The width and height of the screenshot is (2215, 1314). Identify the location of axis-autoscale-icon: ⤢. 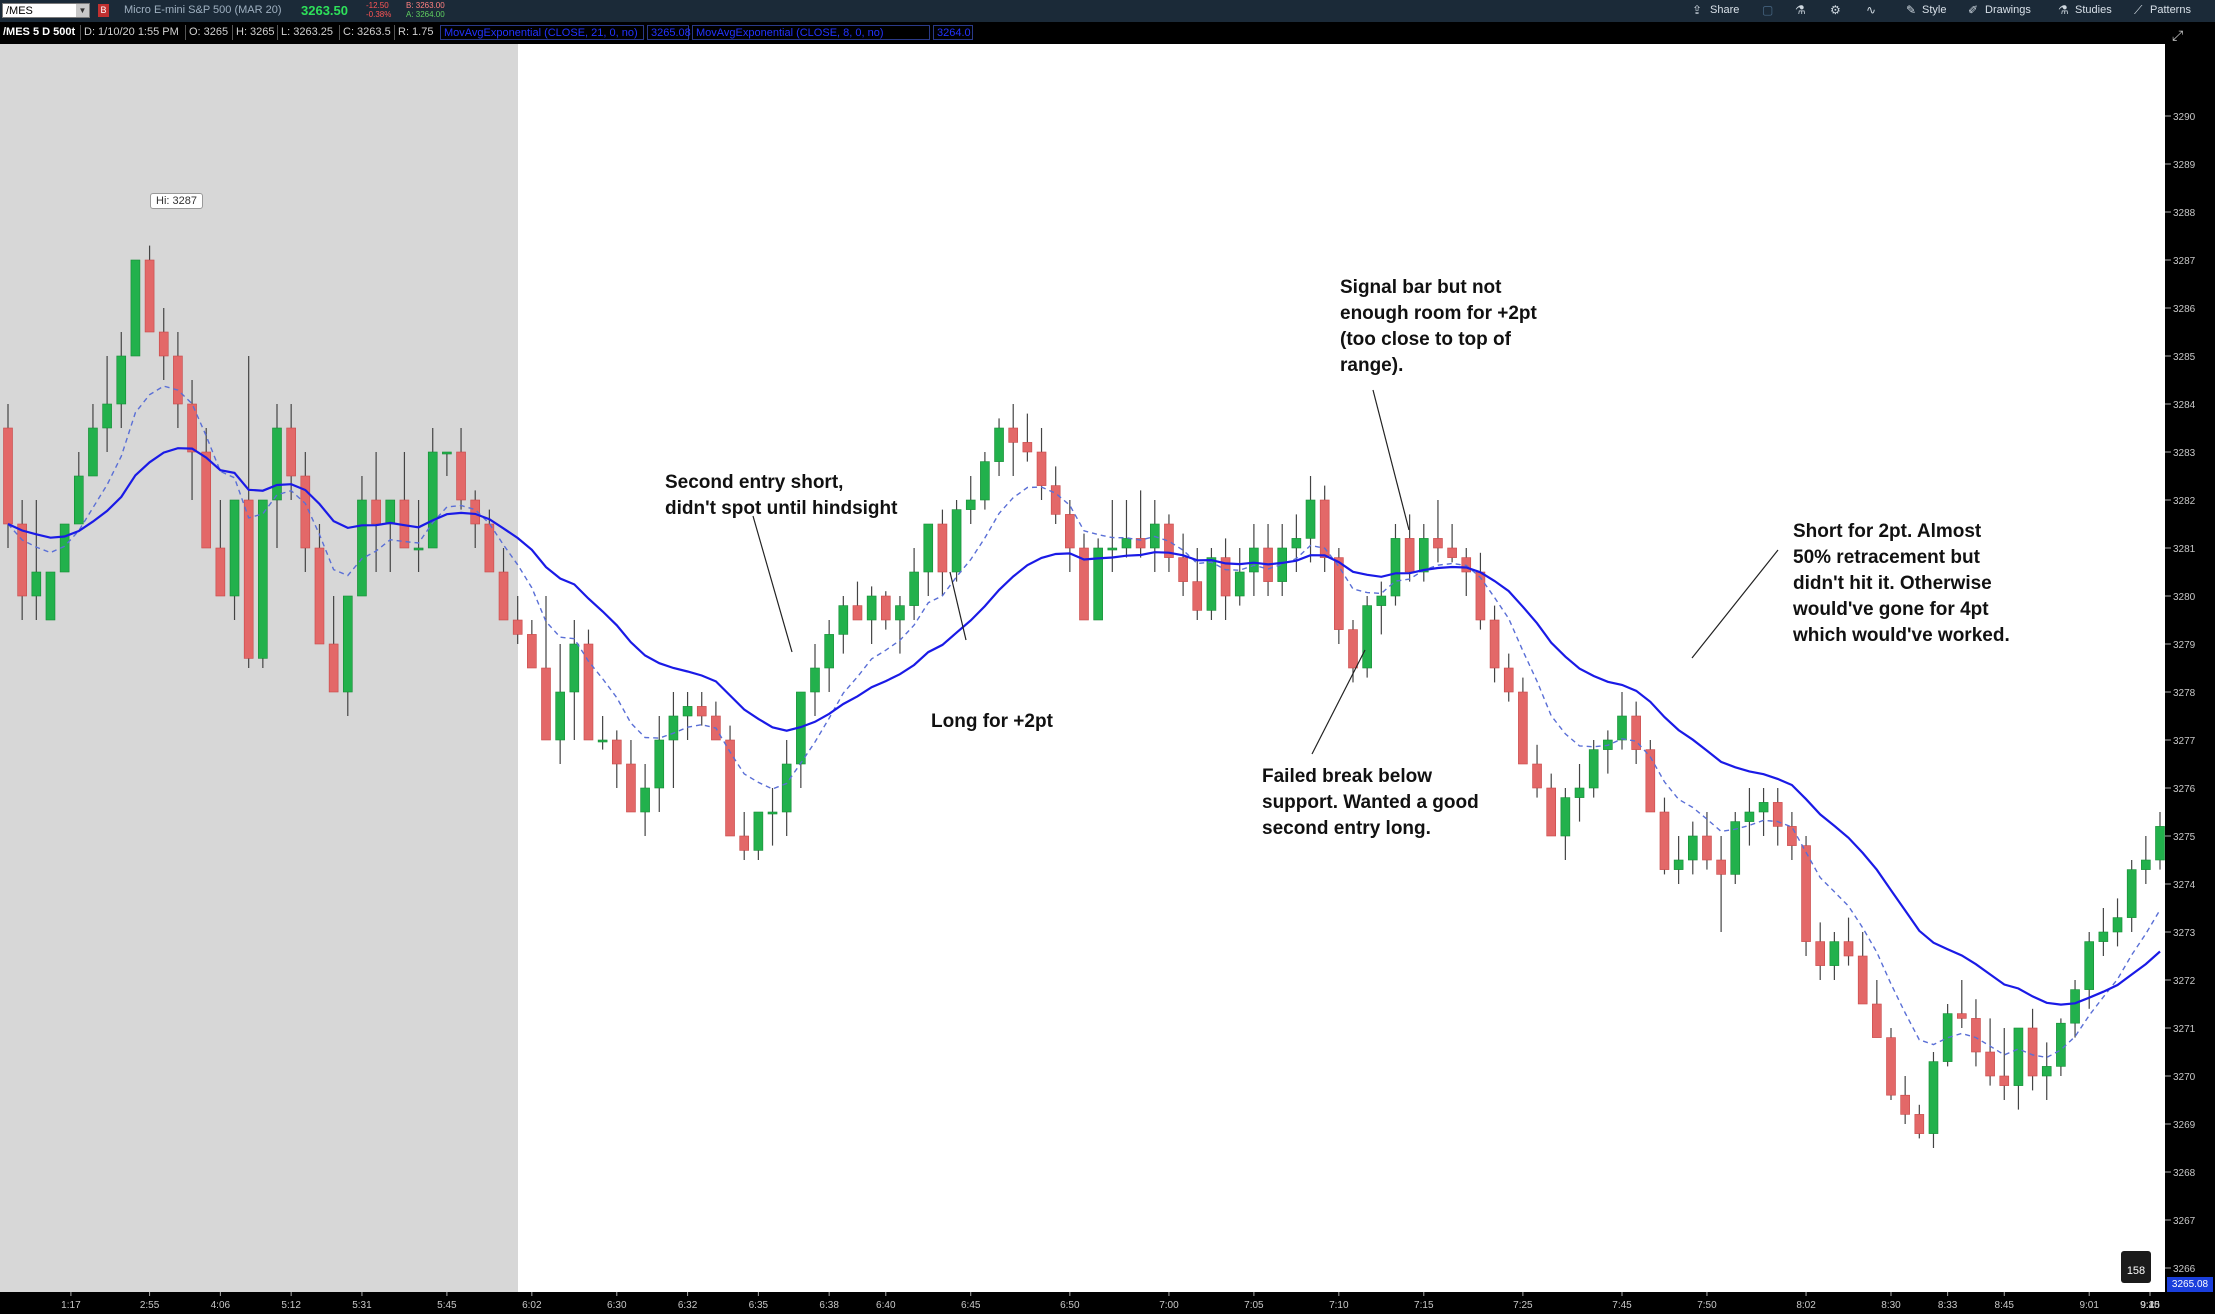
(2177, 36).